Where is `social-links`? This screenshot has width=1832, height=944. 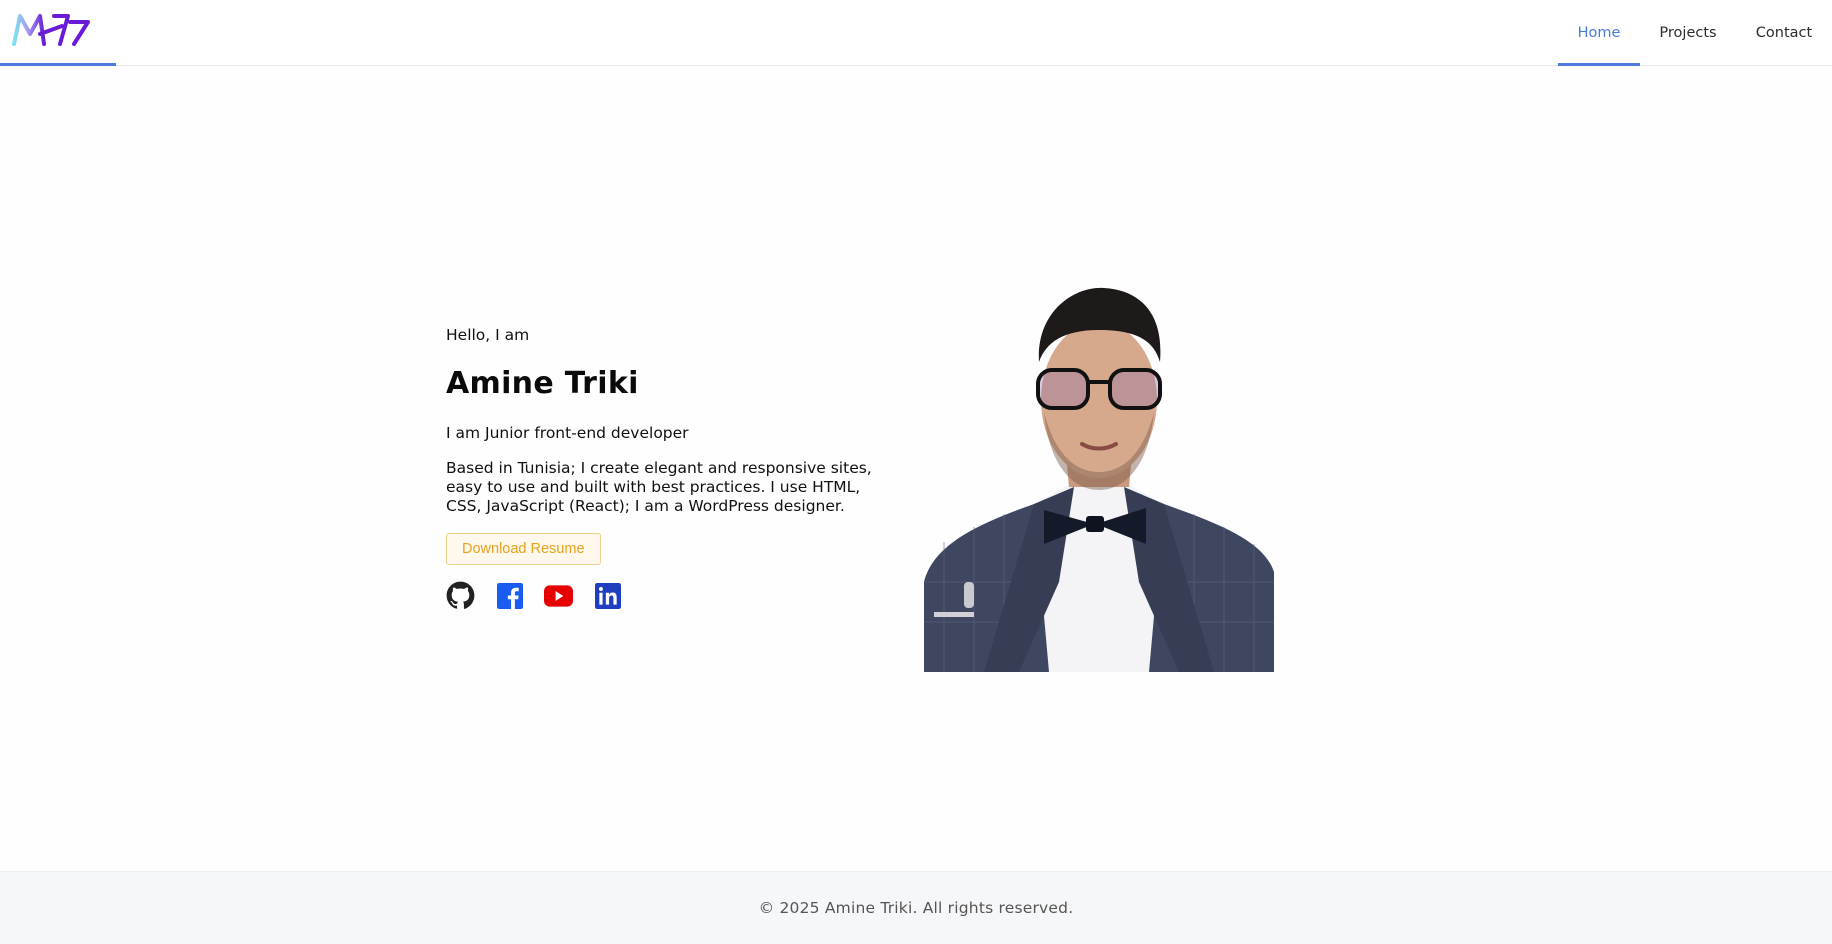
social-links is located at coordinates (676, 595).